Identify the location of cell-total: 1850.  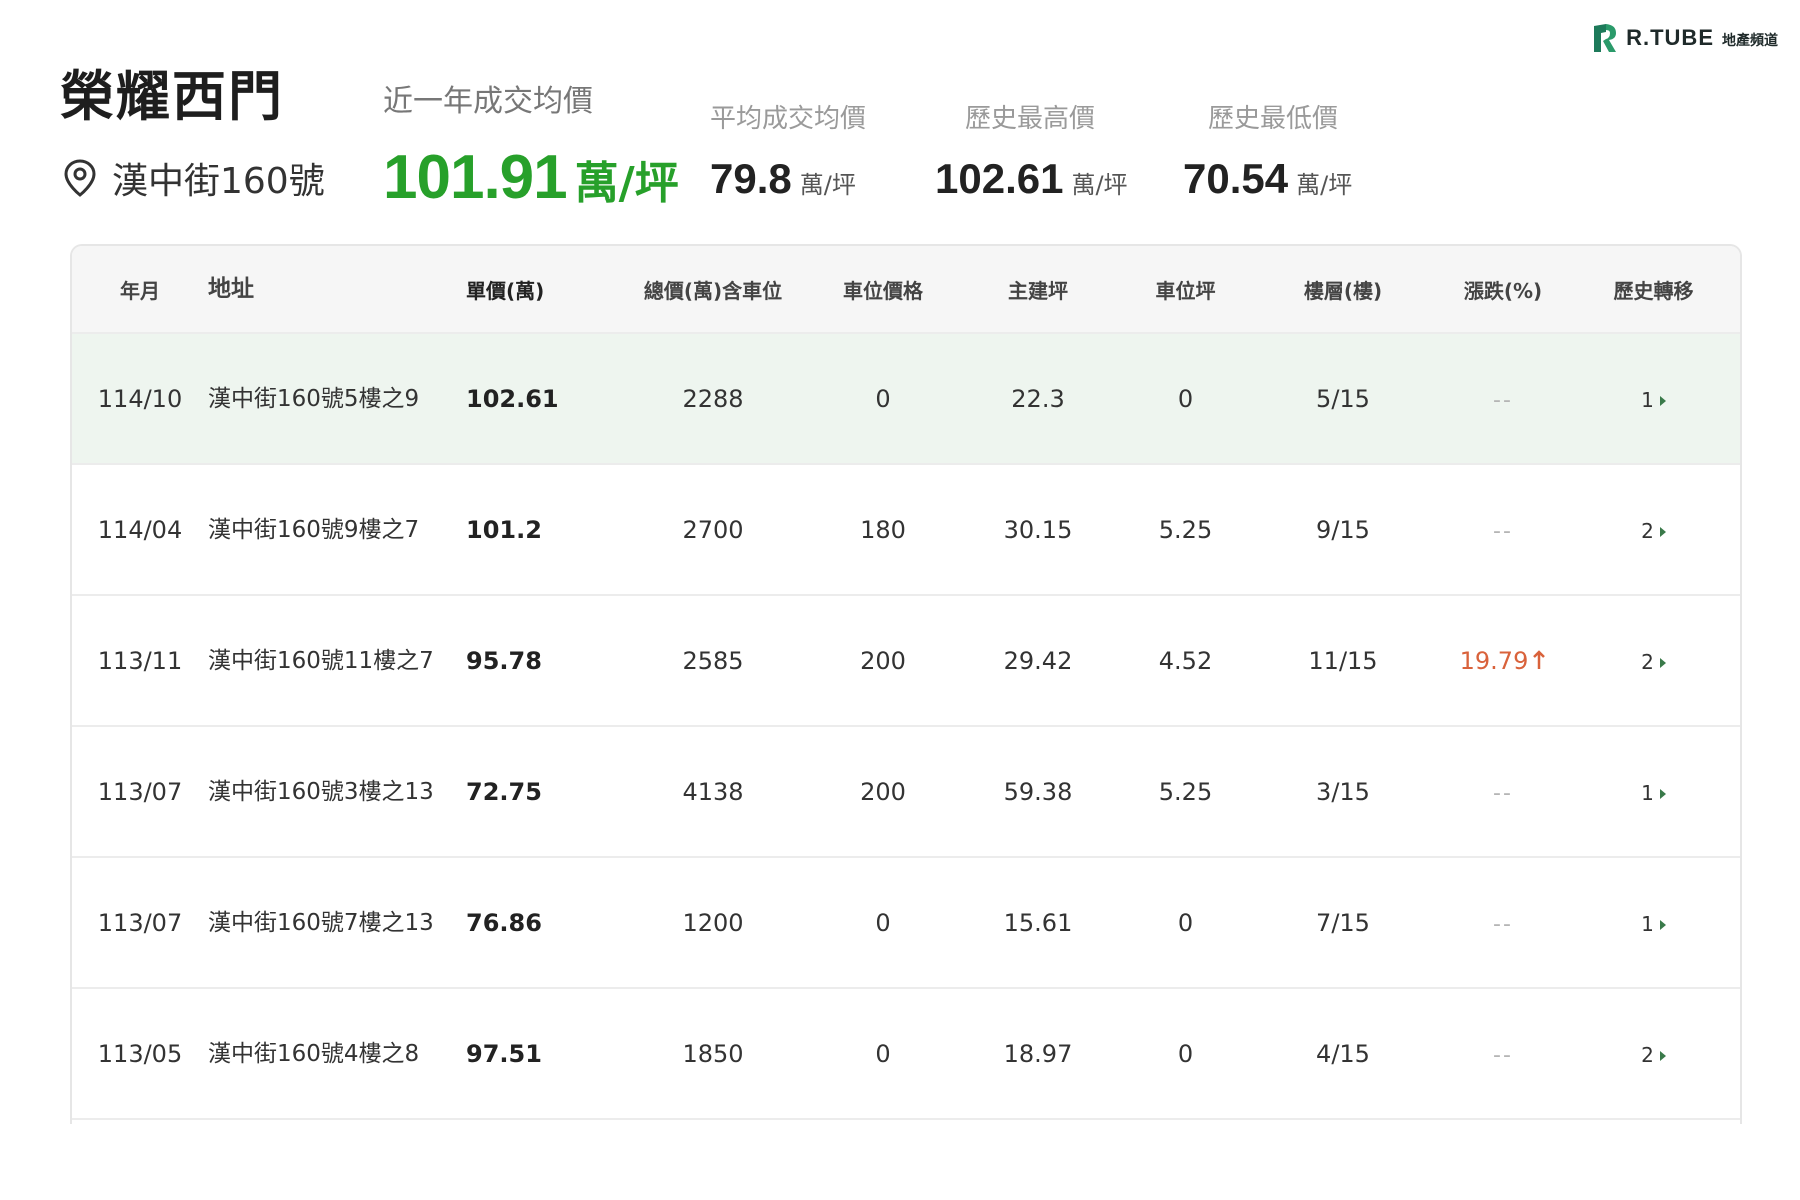
(713, 1053).